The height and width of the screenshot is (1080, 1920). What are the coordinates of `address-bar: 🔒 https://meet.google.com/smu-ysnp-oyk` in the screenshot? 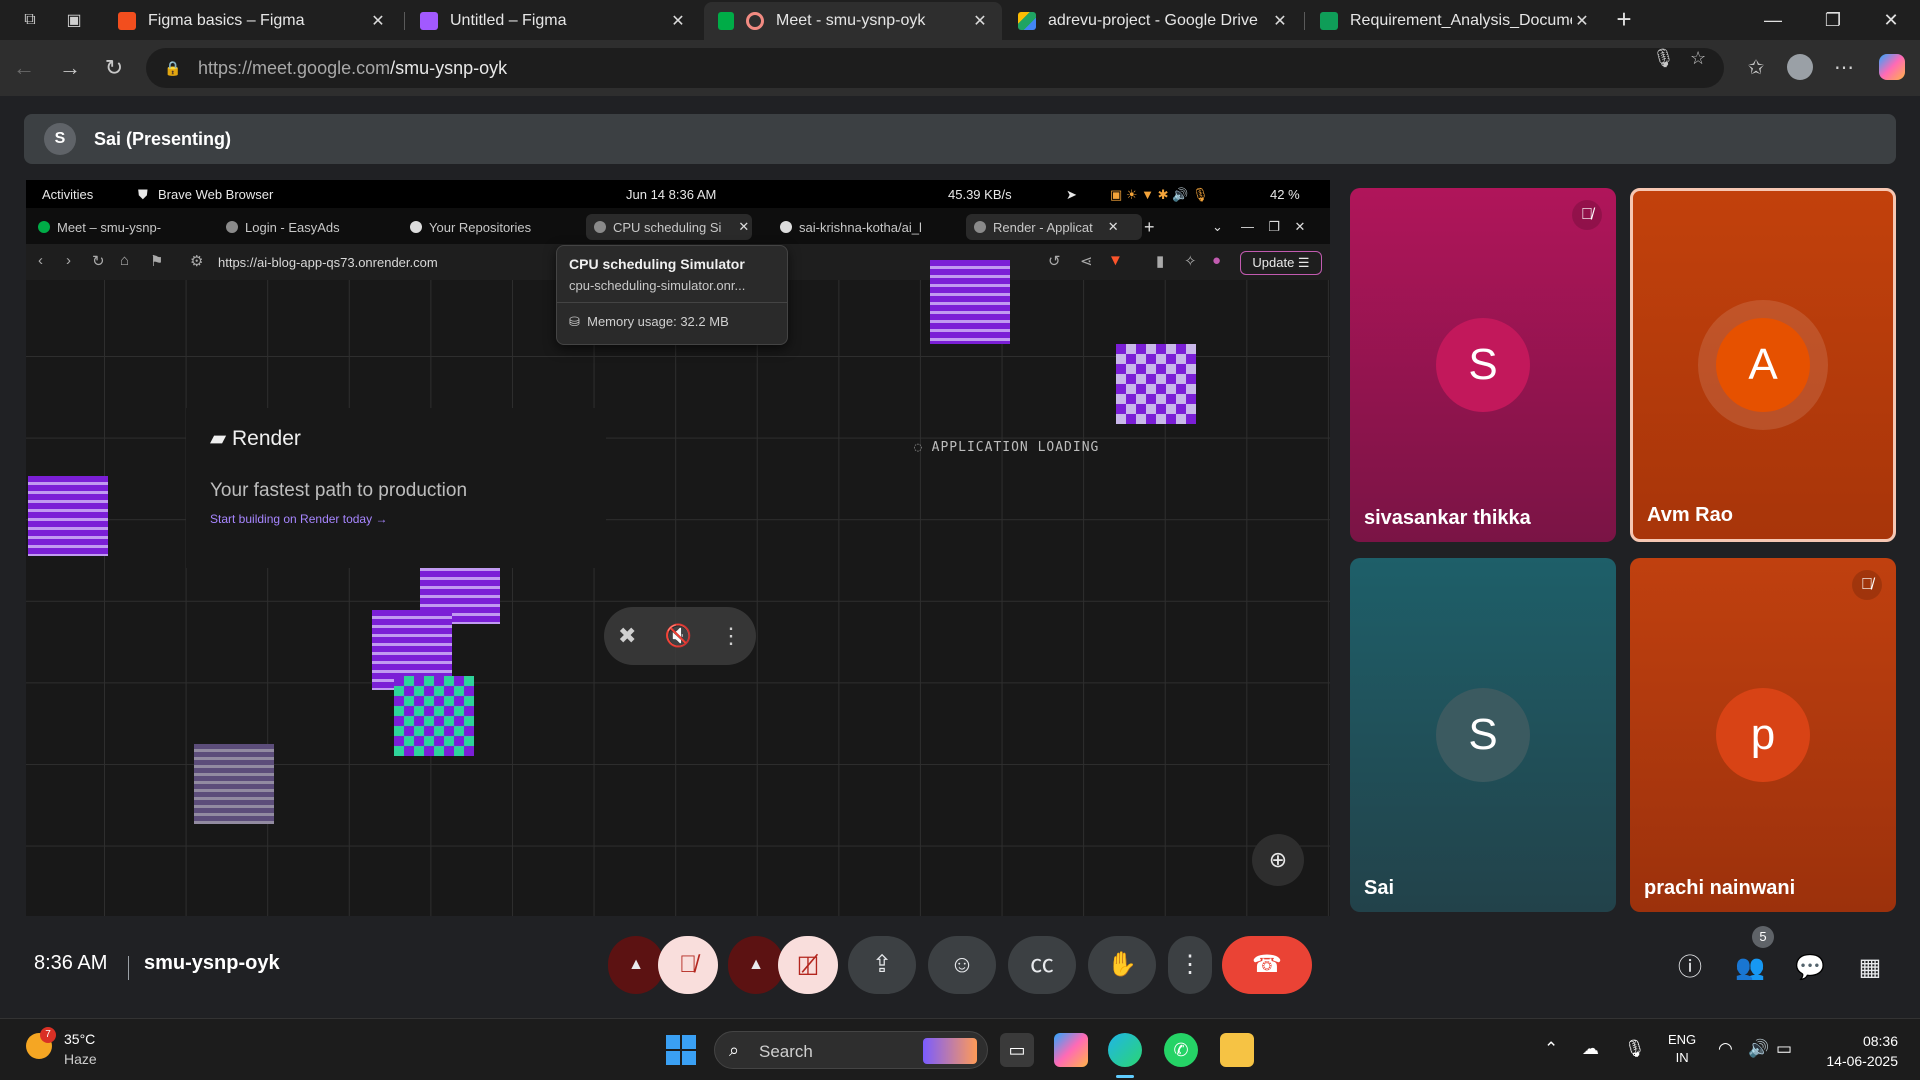 It's located at (935, 68).